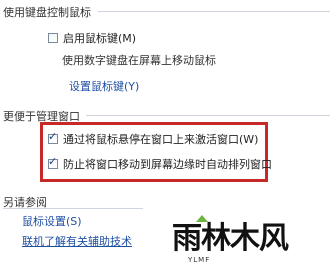 The height and width of the screenshot is (269, 330). Describe the element at coordinates (77, 241) in the screenshot. I see `assistive-tech-online-link: 联机了解有关辅助技术` at that location.